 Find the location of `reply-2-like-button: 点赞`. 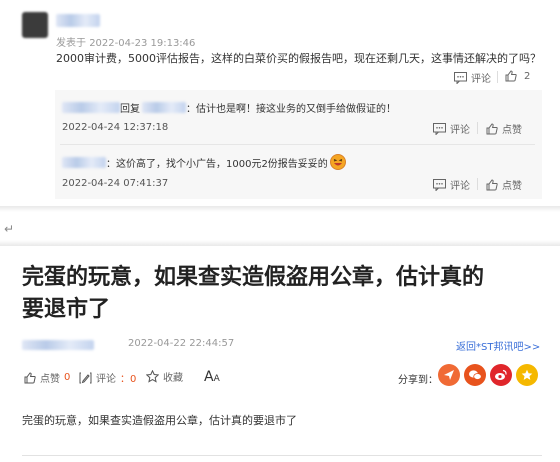

reply-2-like-button: 点赞 is located at coordinates (504, 184).